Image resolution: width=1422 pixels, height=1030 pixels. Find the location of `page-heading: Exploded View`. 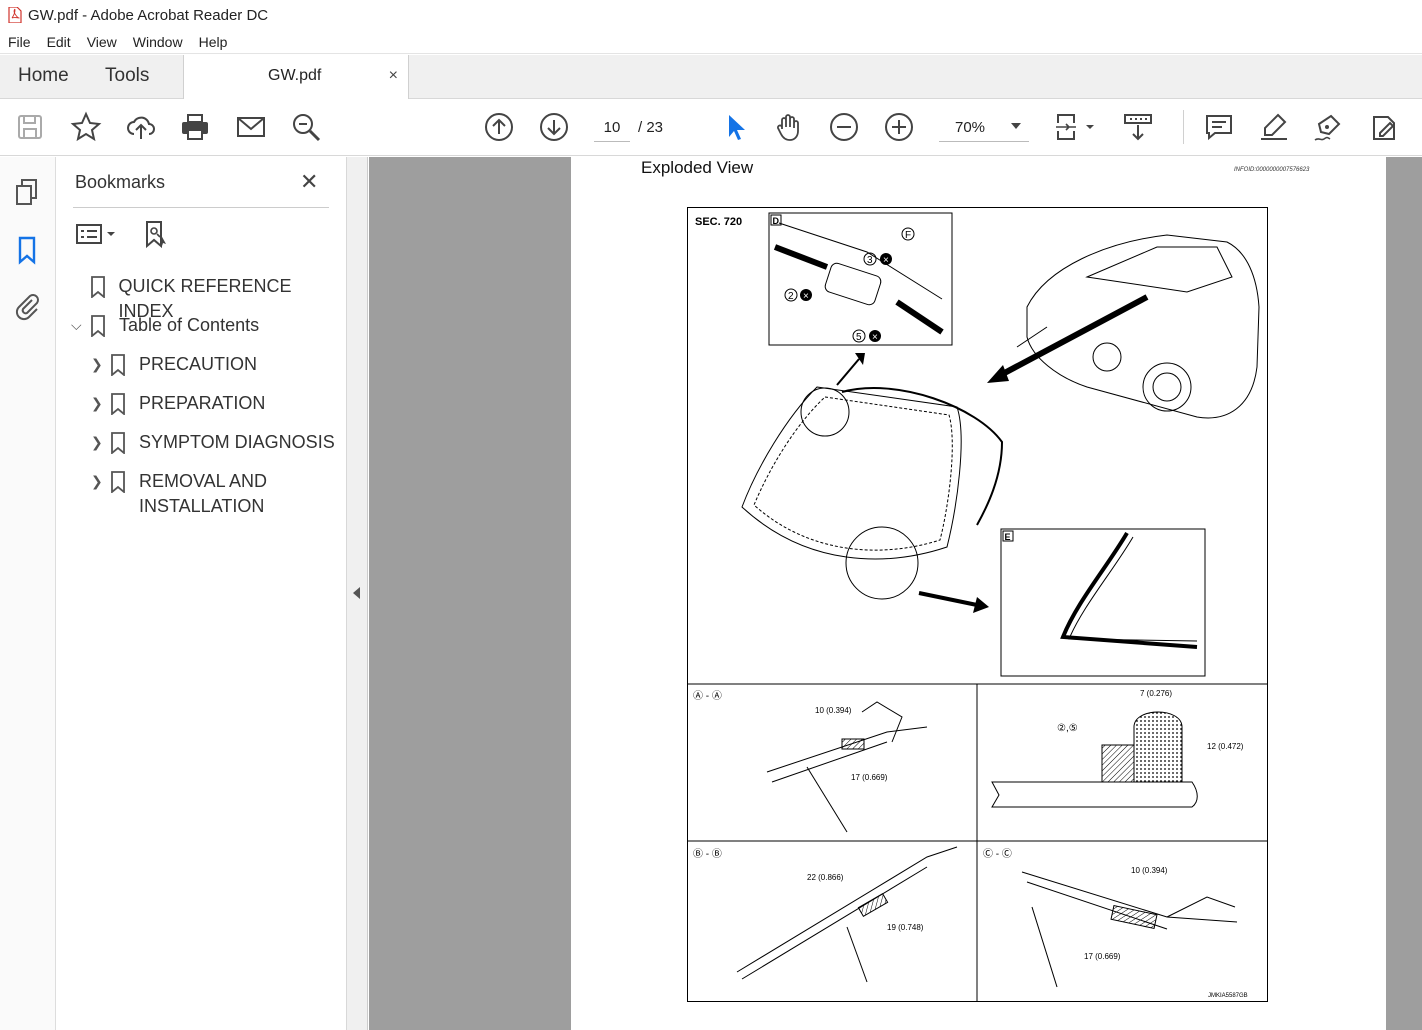

page-heading: Exploded View is located at coordinates (697, 167).